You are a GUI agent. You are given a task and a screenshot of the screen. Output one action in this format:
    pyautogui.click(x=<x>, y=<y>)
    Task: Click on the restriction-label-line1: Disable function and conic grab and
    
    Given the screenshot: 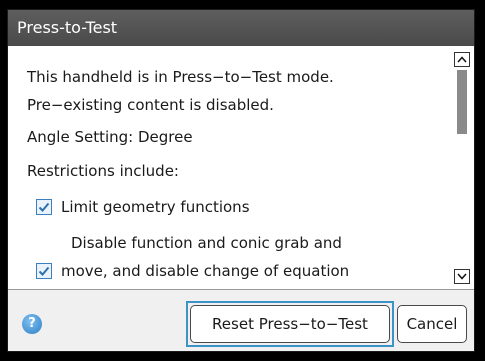 What is the action you would take?
    pyautogui.click(x=206, y=243)
    